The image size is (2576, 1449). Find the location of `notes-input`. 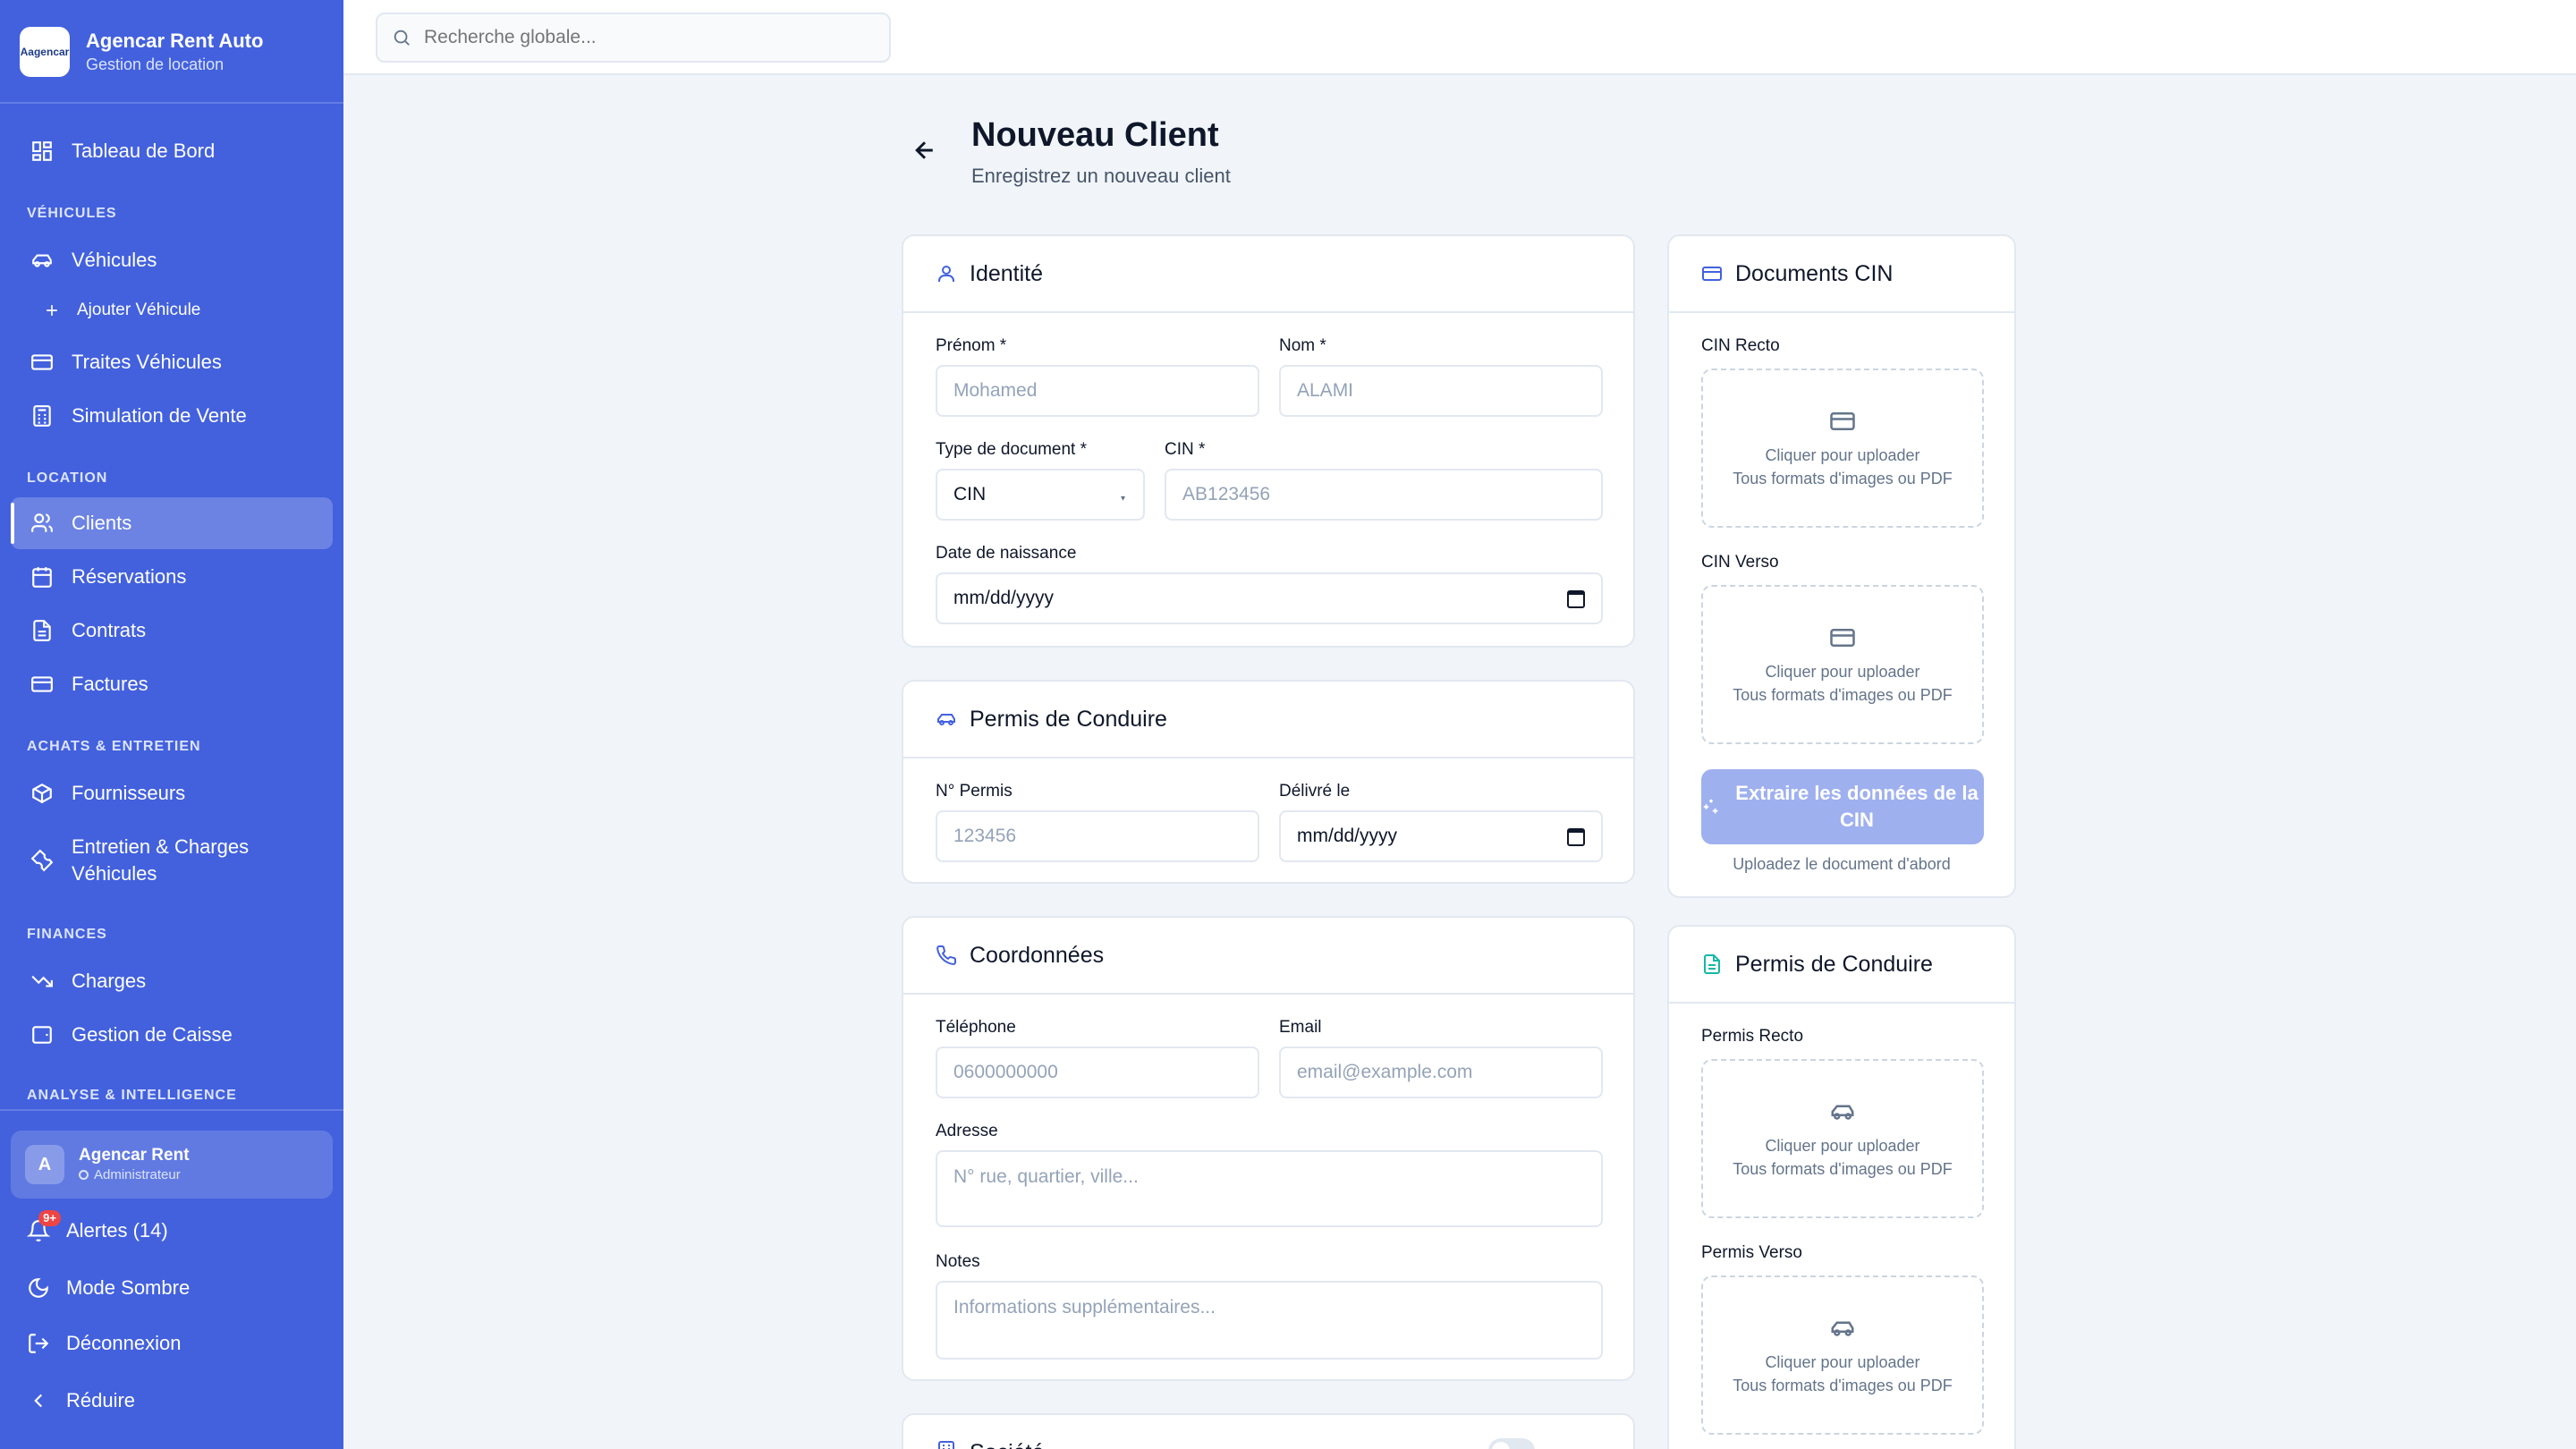

notes-input is located at coordinates (1269, 1320).